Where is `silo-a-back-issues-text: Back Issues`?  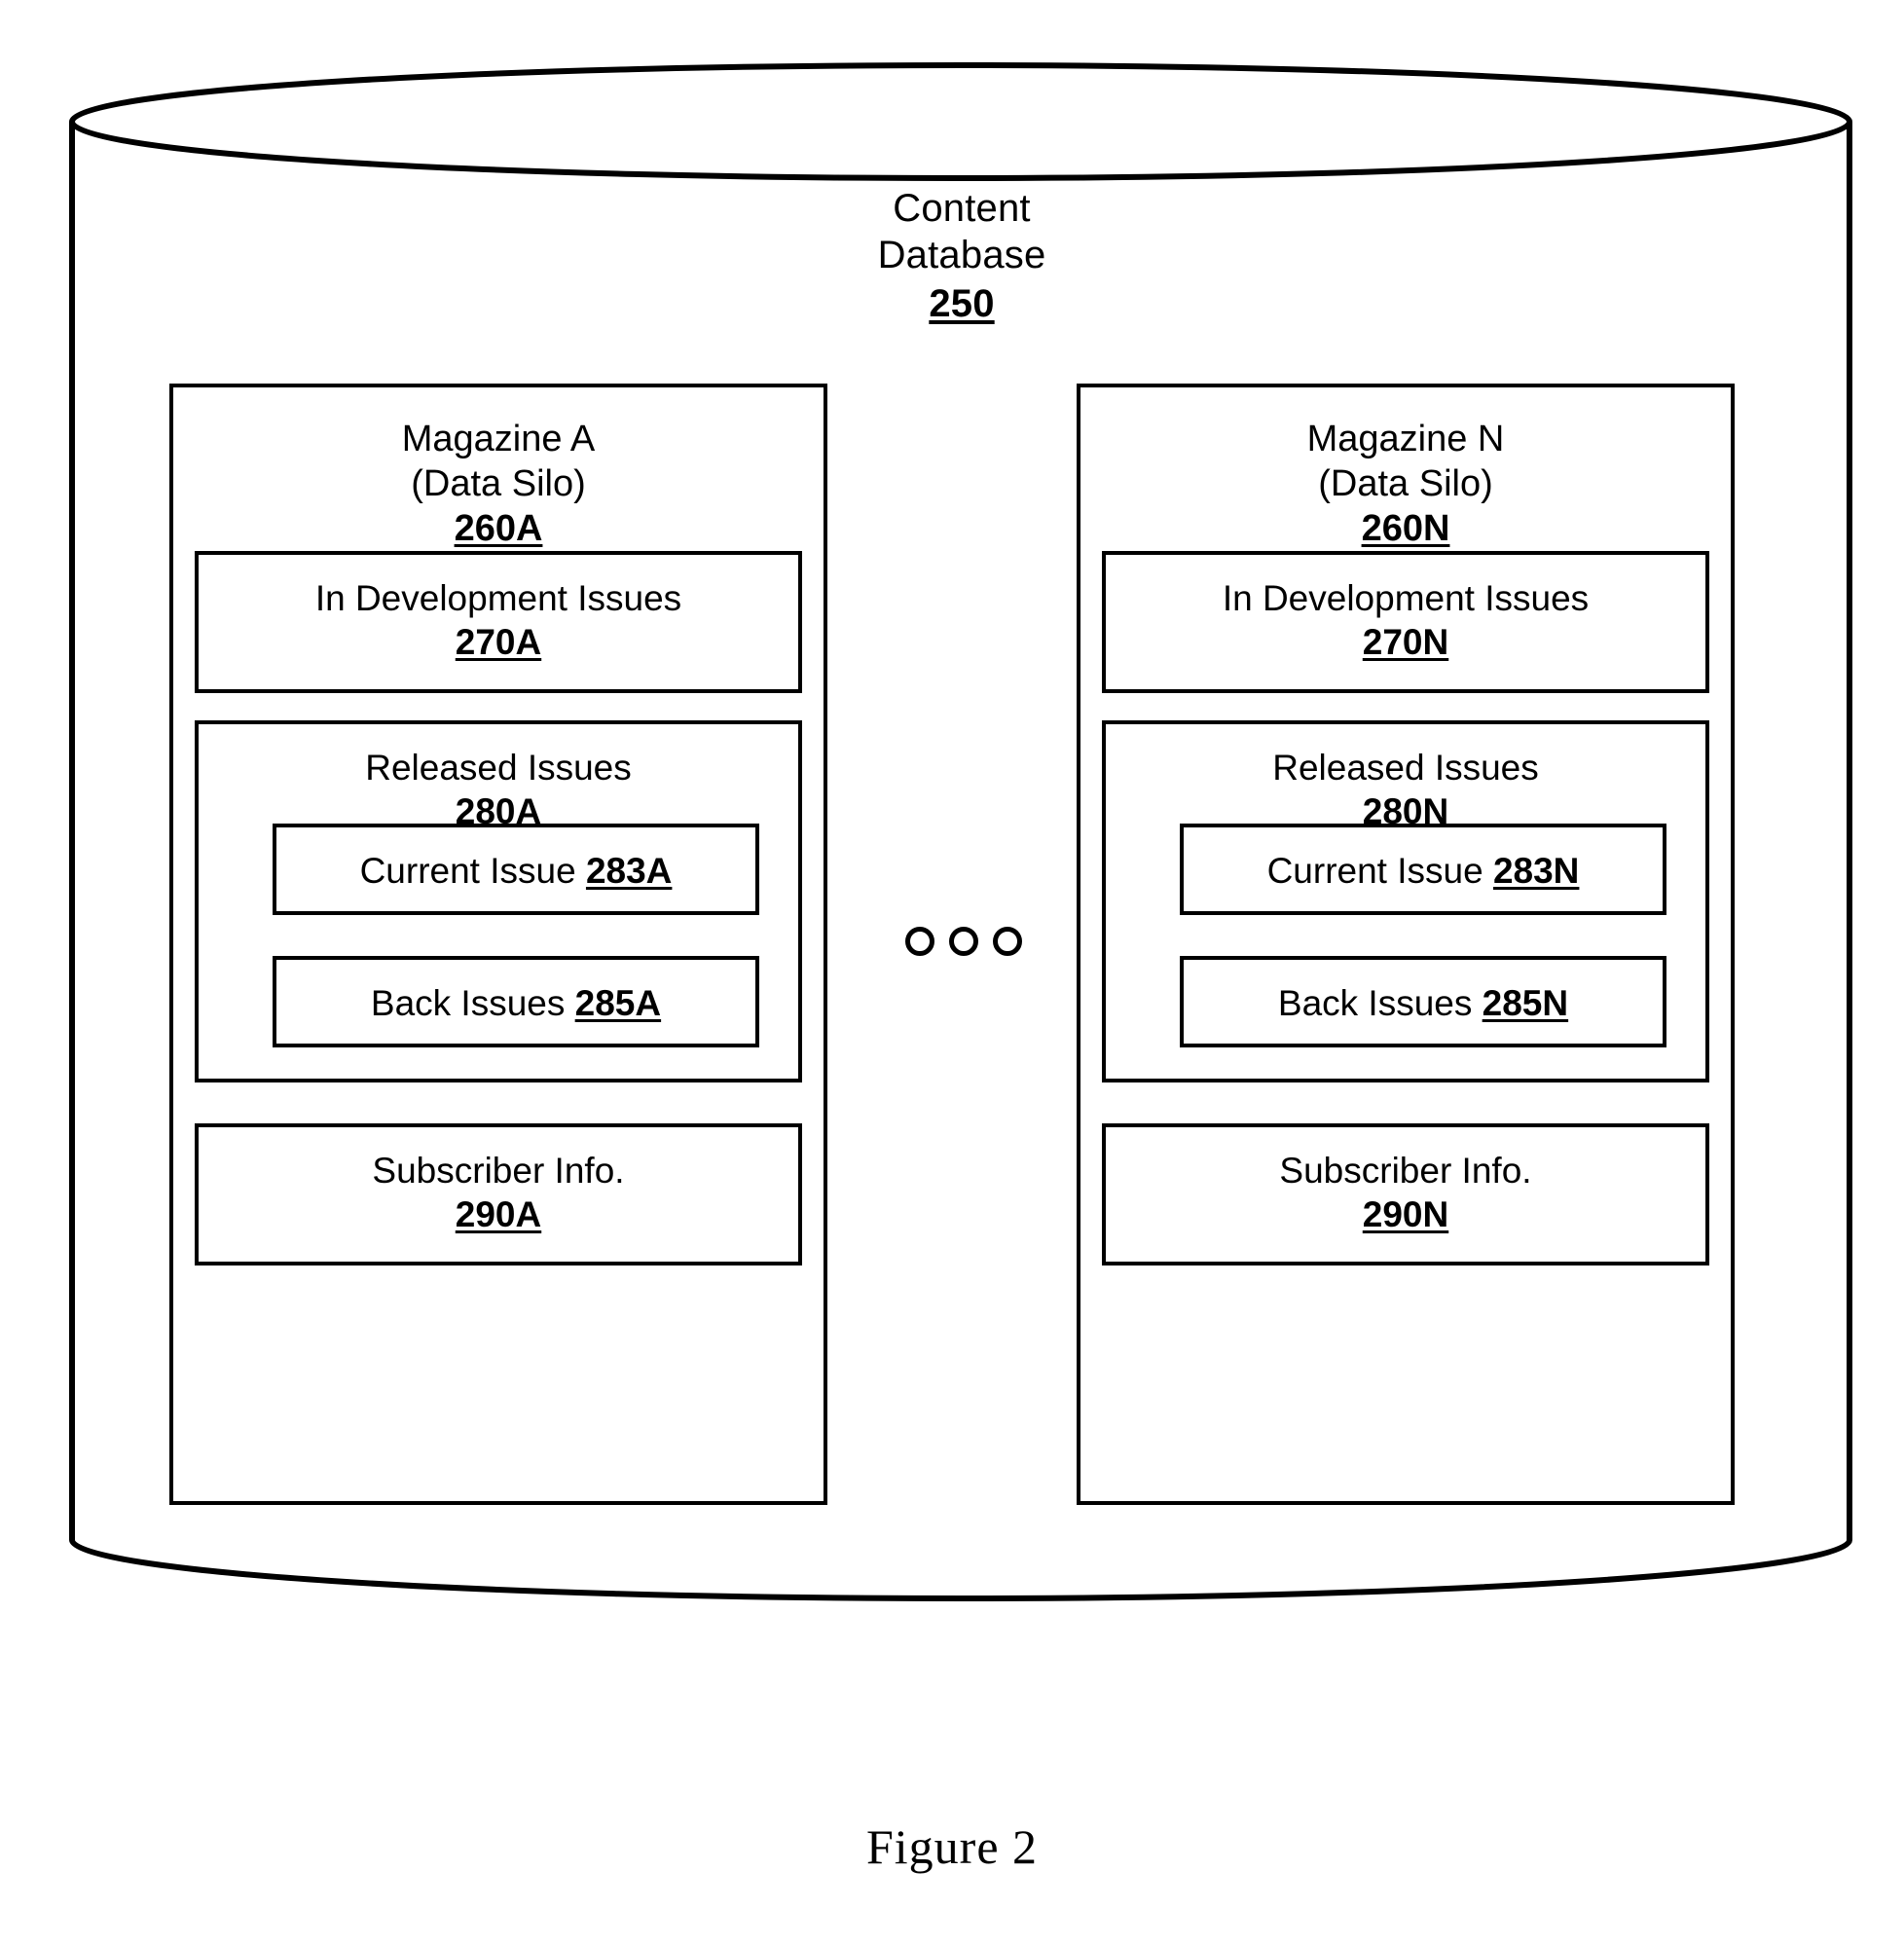
silo-a-back-issues-text: Back Issues is located at coordinates (468, 1003).